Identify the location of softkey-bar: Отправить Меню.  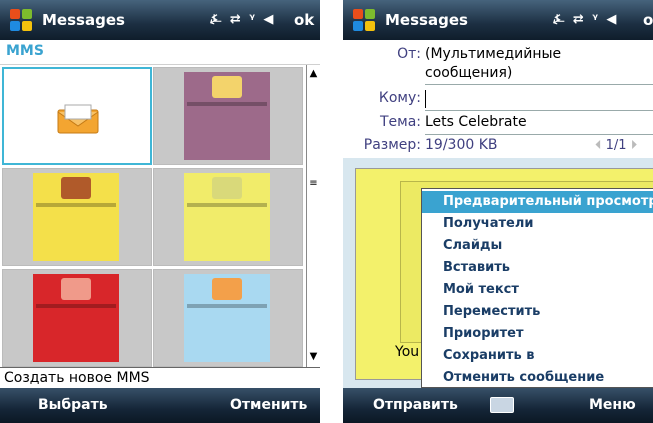
(498, 405).